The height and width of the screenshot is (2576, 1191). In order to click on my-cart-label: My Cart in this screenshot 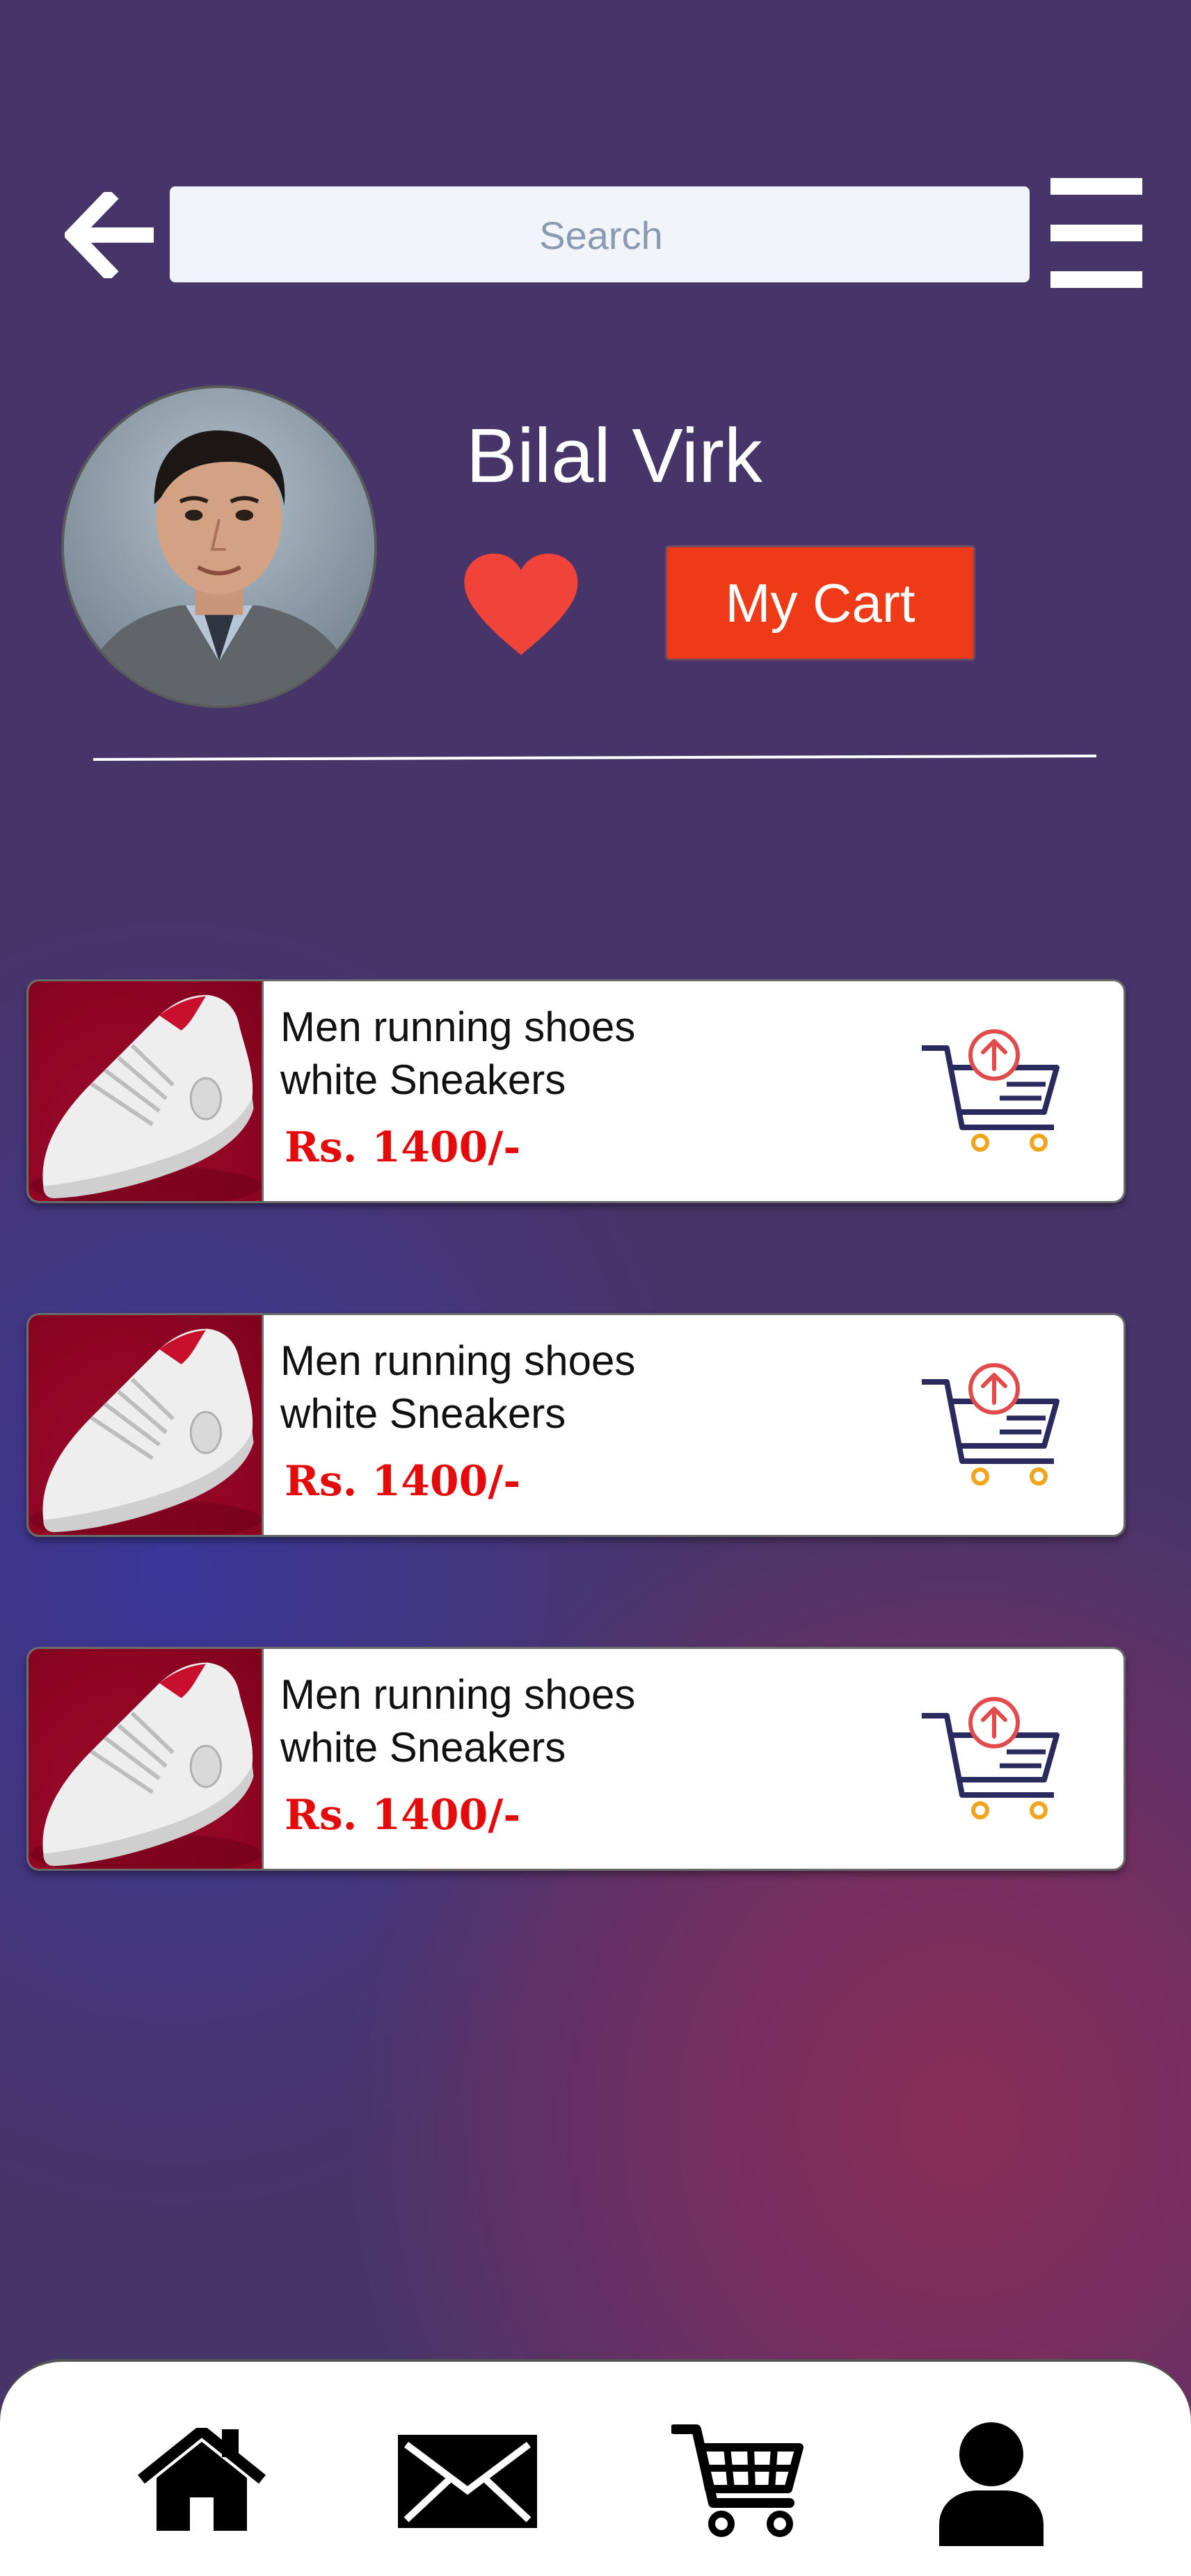, I will do `click(821, 603)`.